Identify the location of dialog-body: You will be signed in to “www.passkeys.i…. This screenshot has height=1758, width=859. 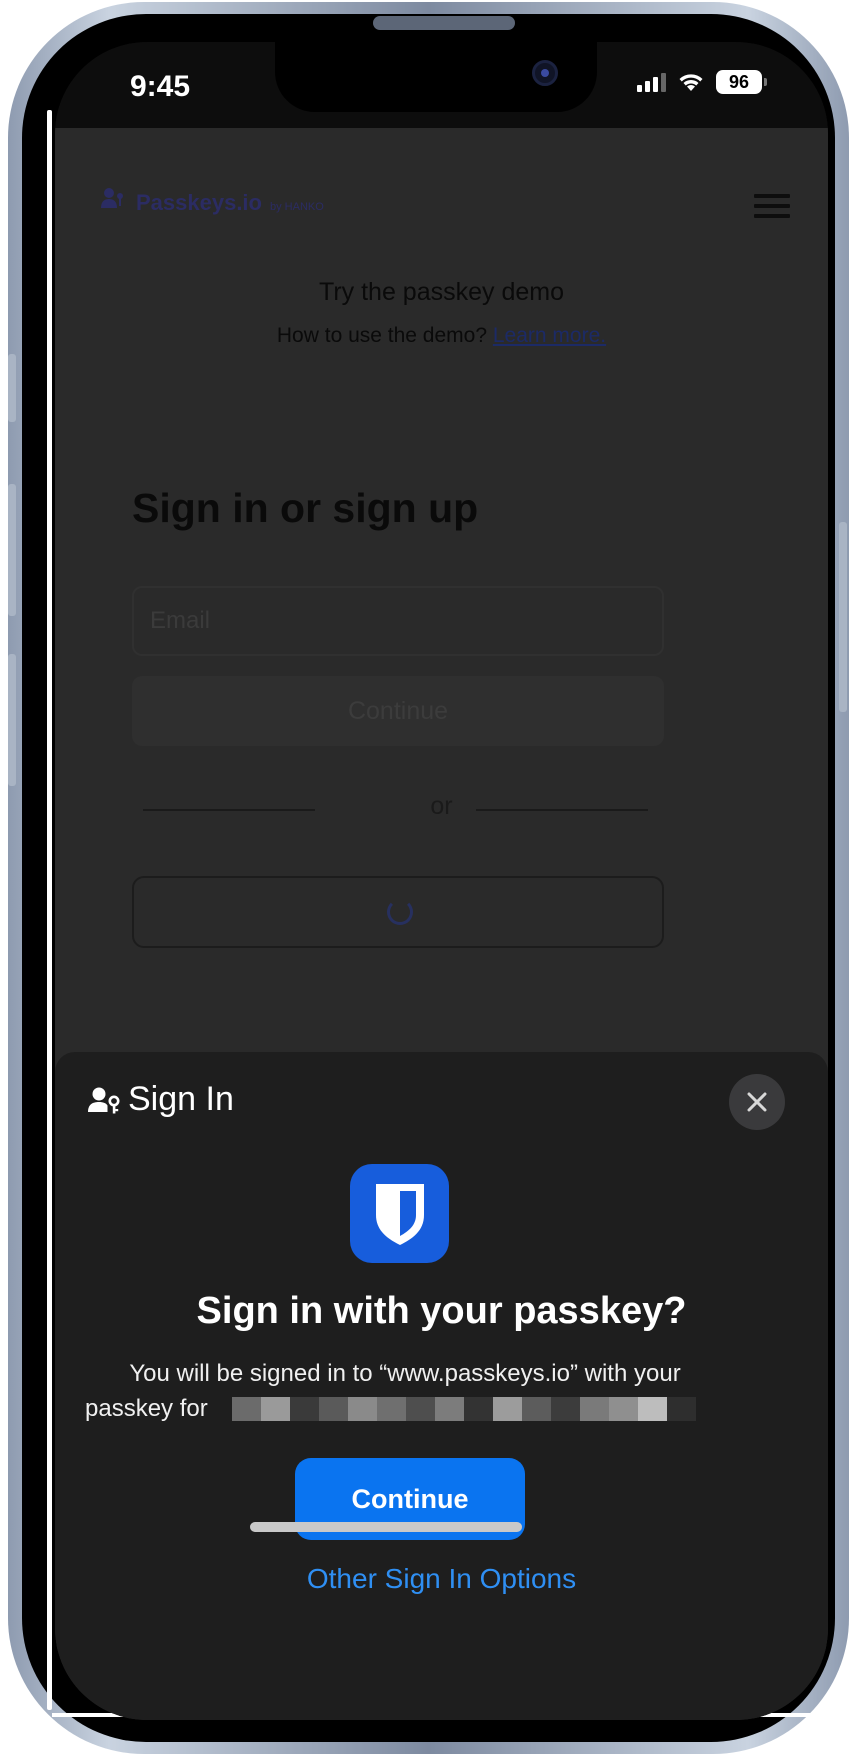
(405, 1391).